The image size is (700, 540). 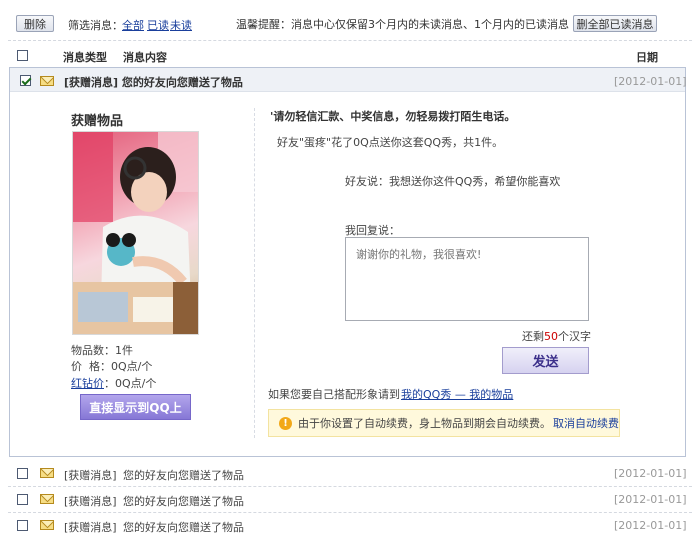 I want to click on cancel-auto-renew-link: 取消自动续费, so click(x=586, y=423).